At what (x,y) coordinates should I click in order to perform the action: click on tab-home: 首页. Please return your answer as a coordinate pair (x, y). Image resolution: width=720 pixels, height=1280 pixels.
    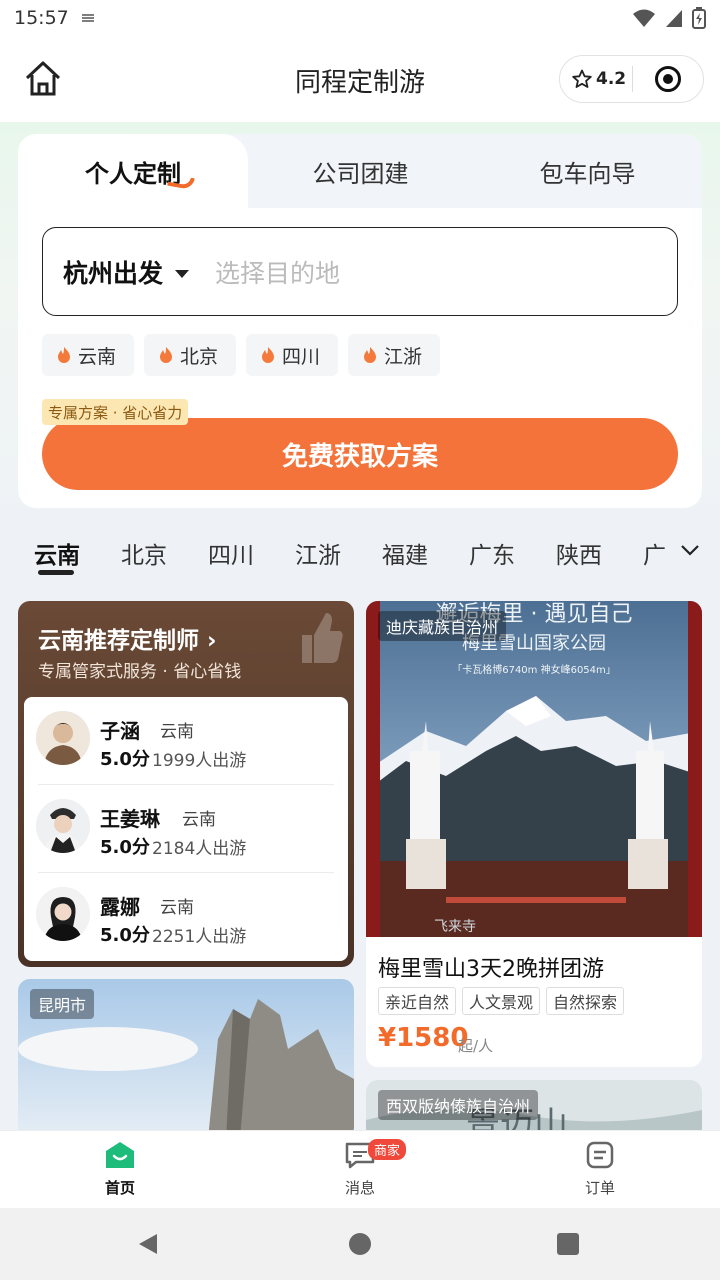
    Looking at the image, I should click on (120, 1169).